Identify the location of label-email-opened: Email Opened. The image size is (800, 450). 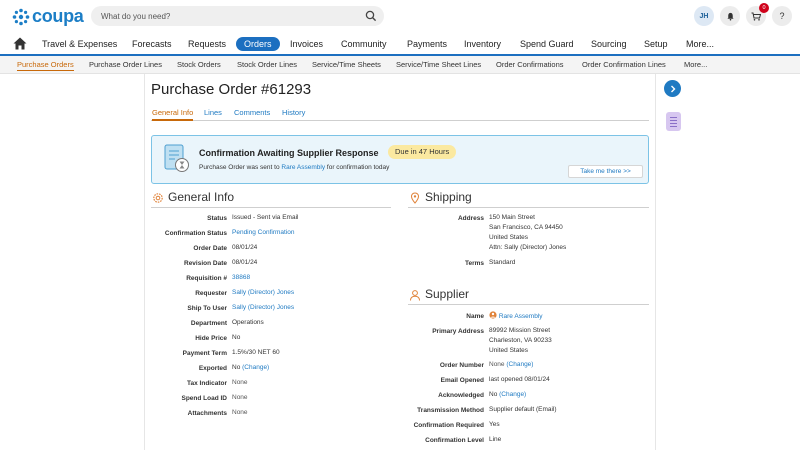
(462, 380).